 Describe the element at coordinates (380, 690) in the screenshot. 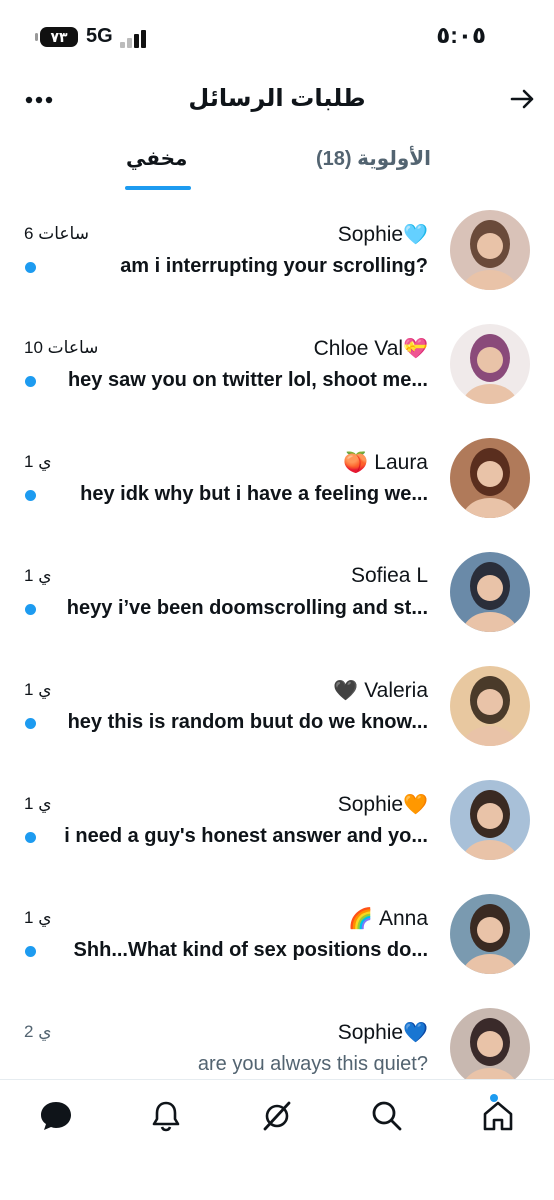

I see `sender-name: 🖤 Valeria` at that location.